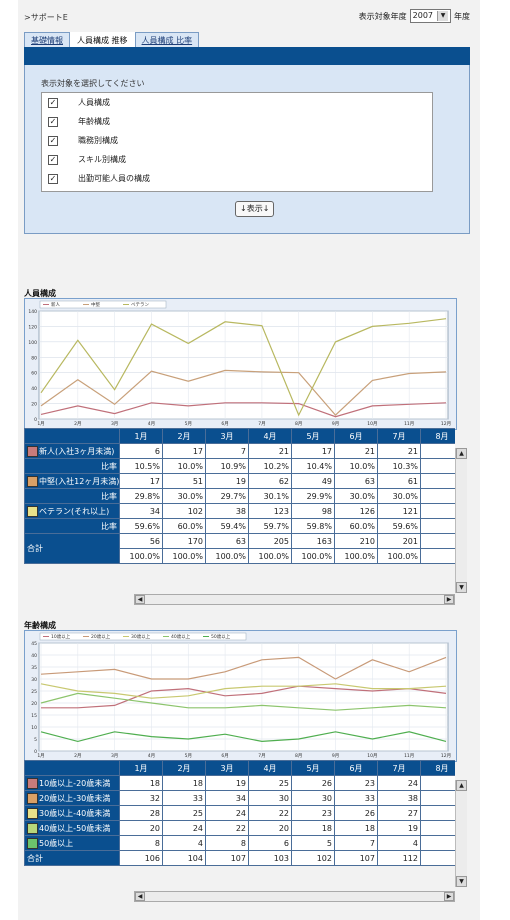  What do you see at coordinates (94, 102) in the screenshot?
I see `checkbox-label: 人員構成` at bounding box center [94, 102].